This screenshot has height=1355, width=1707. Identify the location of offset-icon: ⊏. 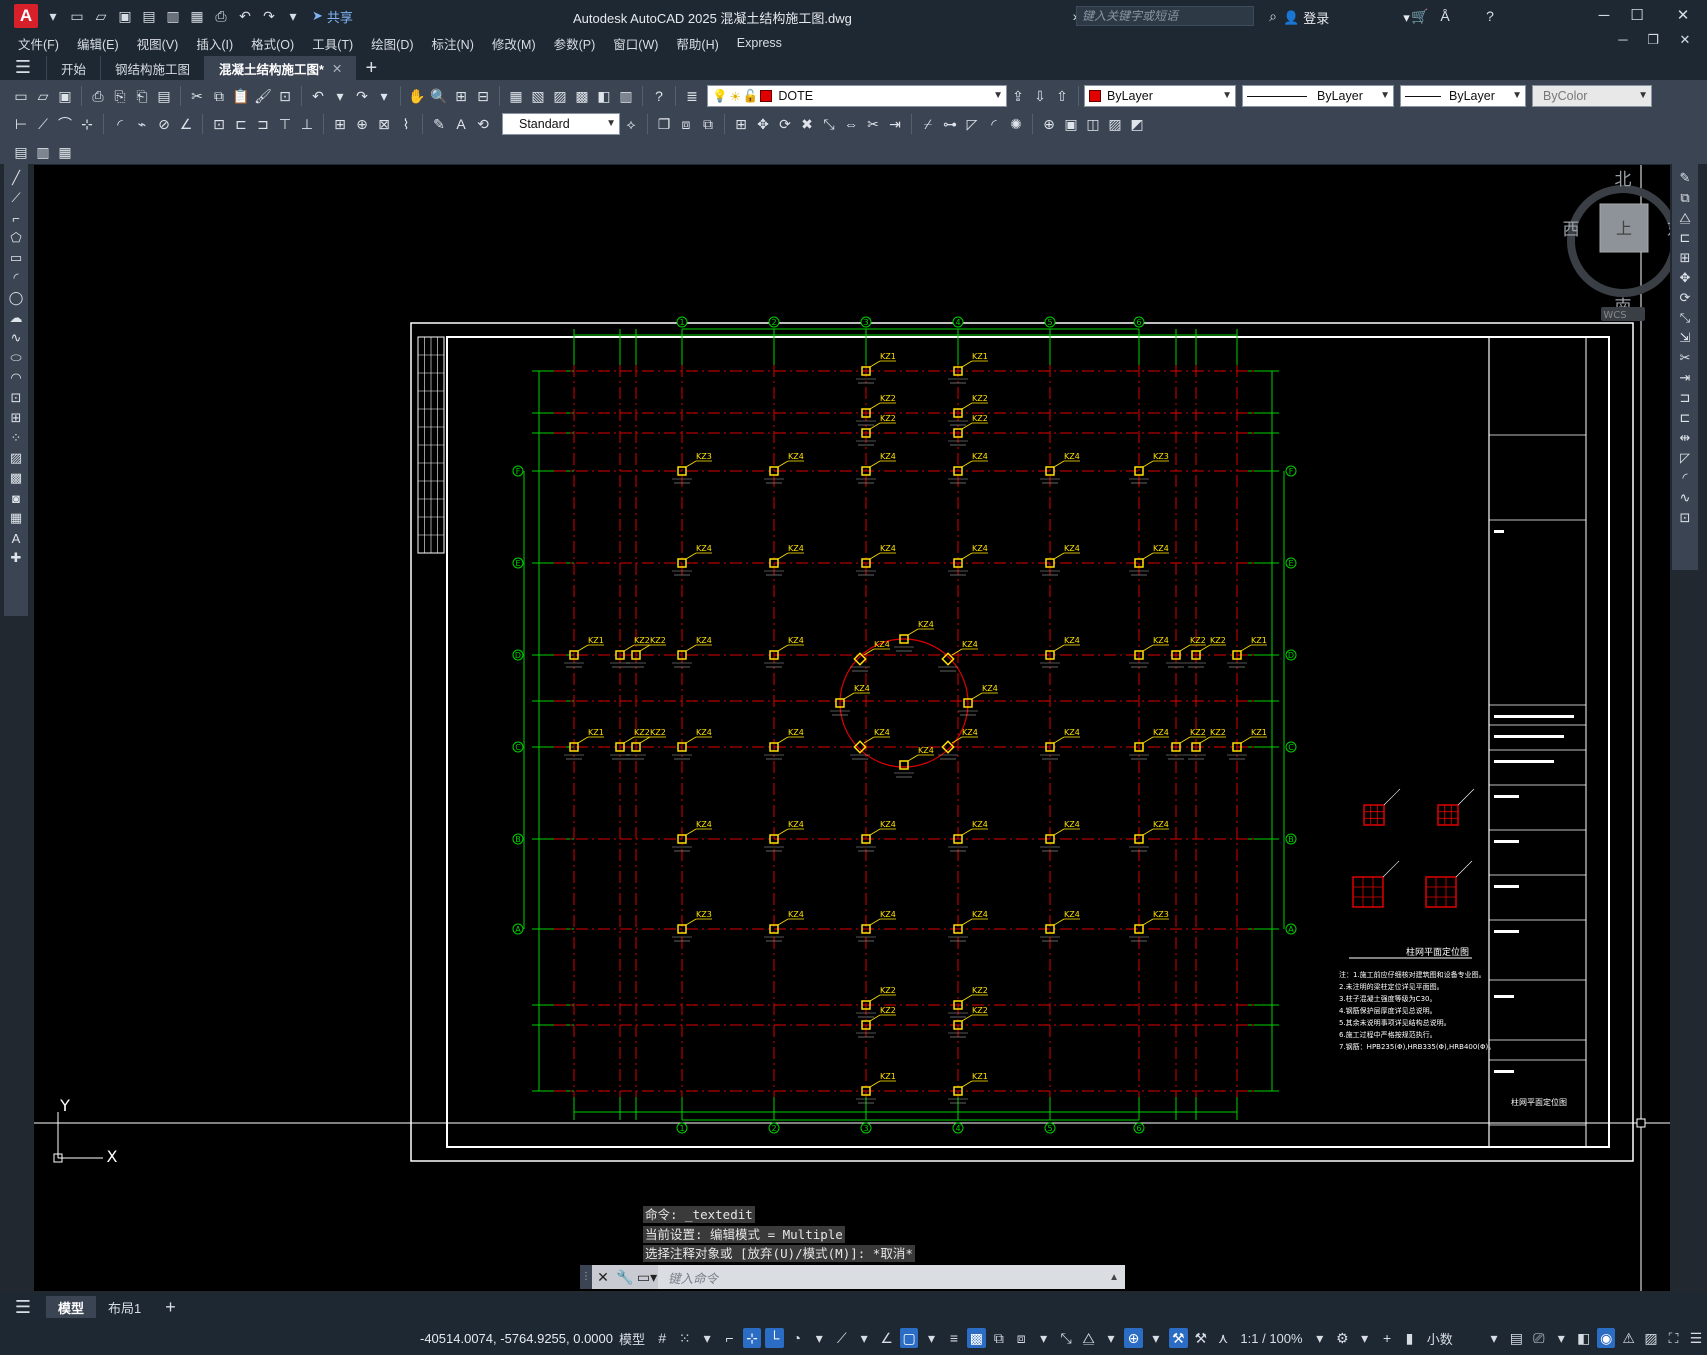
(1685, 238).